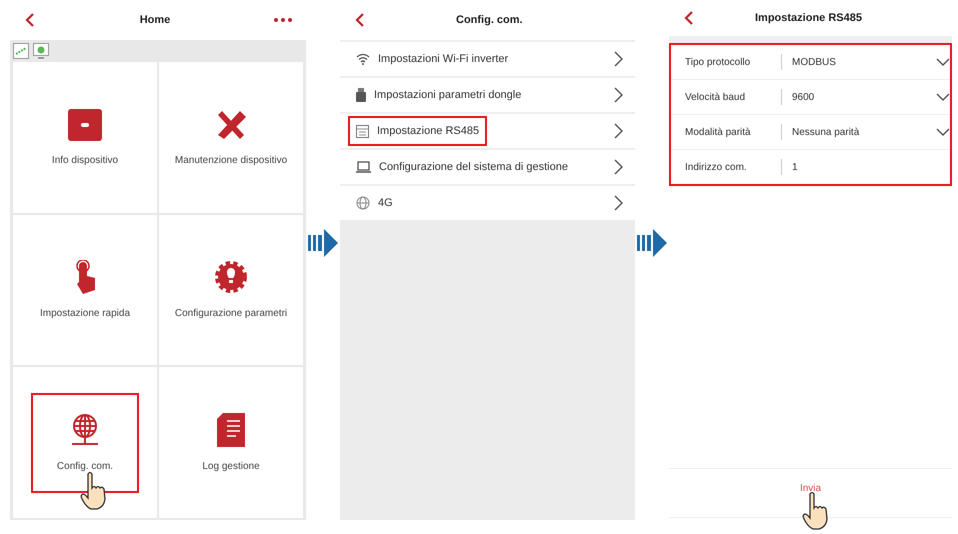 The image size is (958, 534). I want to click on menu-row: Impostazioni Wi-Fi inverter, so click(487, 58).